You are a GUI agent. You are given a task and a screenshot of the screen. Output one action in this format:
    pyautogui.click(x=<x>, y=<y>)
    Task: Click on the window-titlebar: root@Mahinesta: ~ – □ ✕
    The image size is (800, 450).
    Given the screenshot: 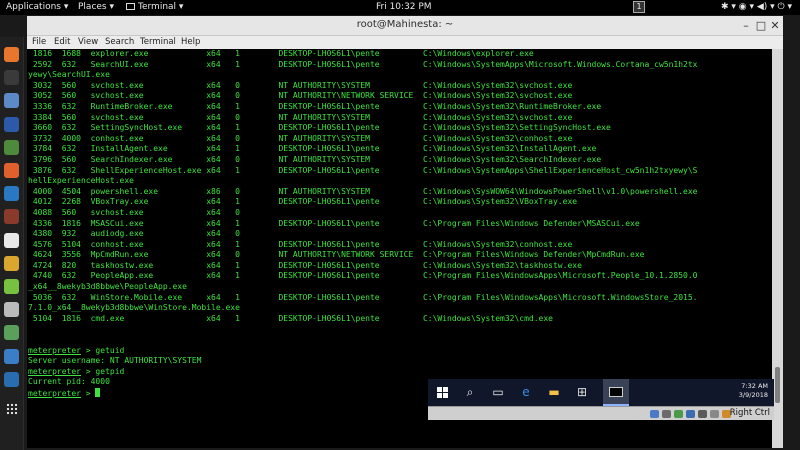 What is the action you would take?
    pyautogui.click(x=405, y=26)
    